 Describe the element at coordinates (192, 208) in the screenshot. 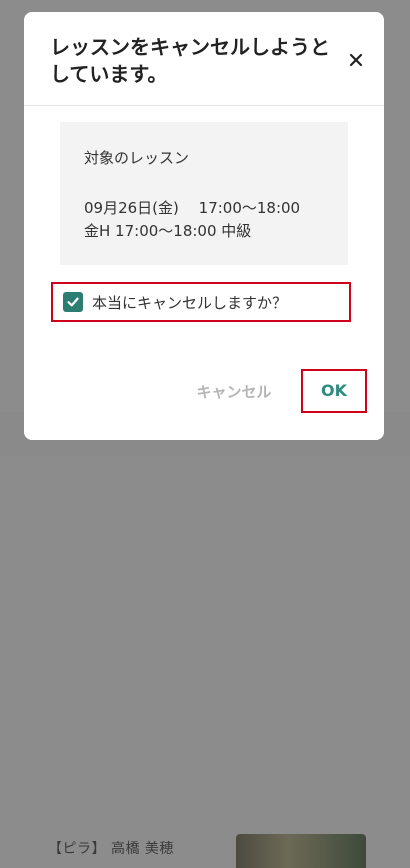

I see `lesson-datetime: 09月26日(金) 17:00〜18:00` at that location.